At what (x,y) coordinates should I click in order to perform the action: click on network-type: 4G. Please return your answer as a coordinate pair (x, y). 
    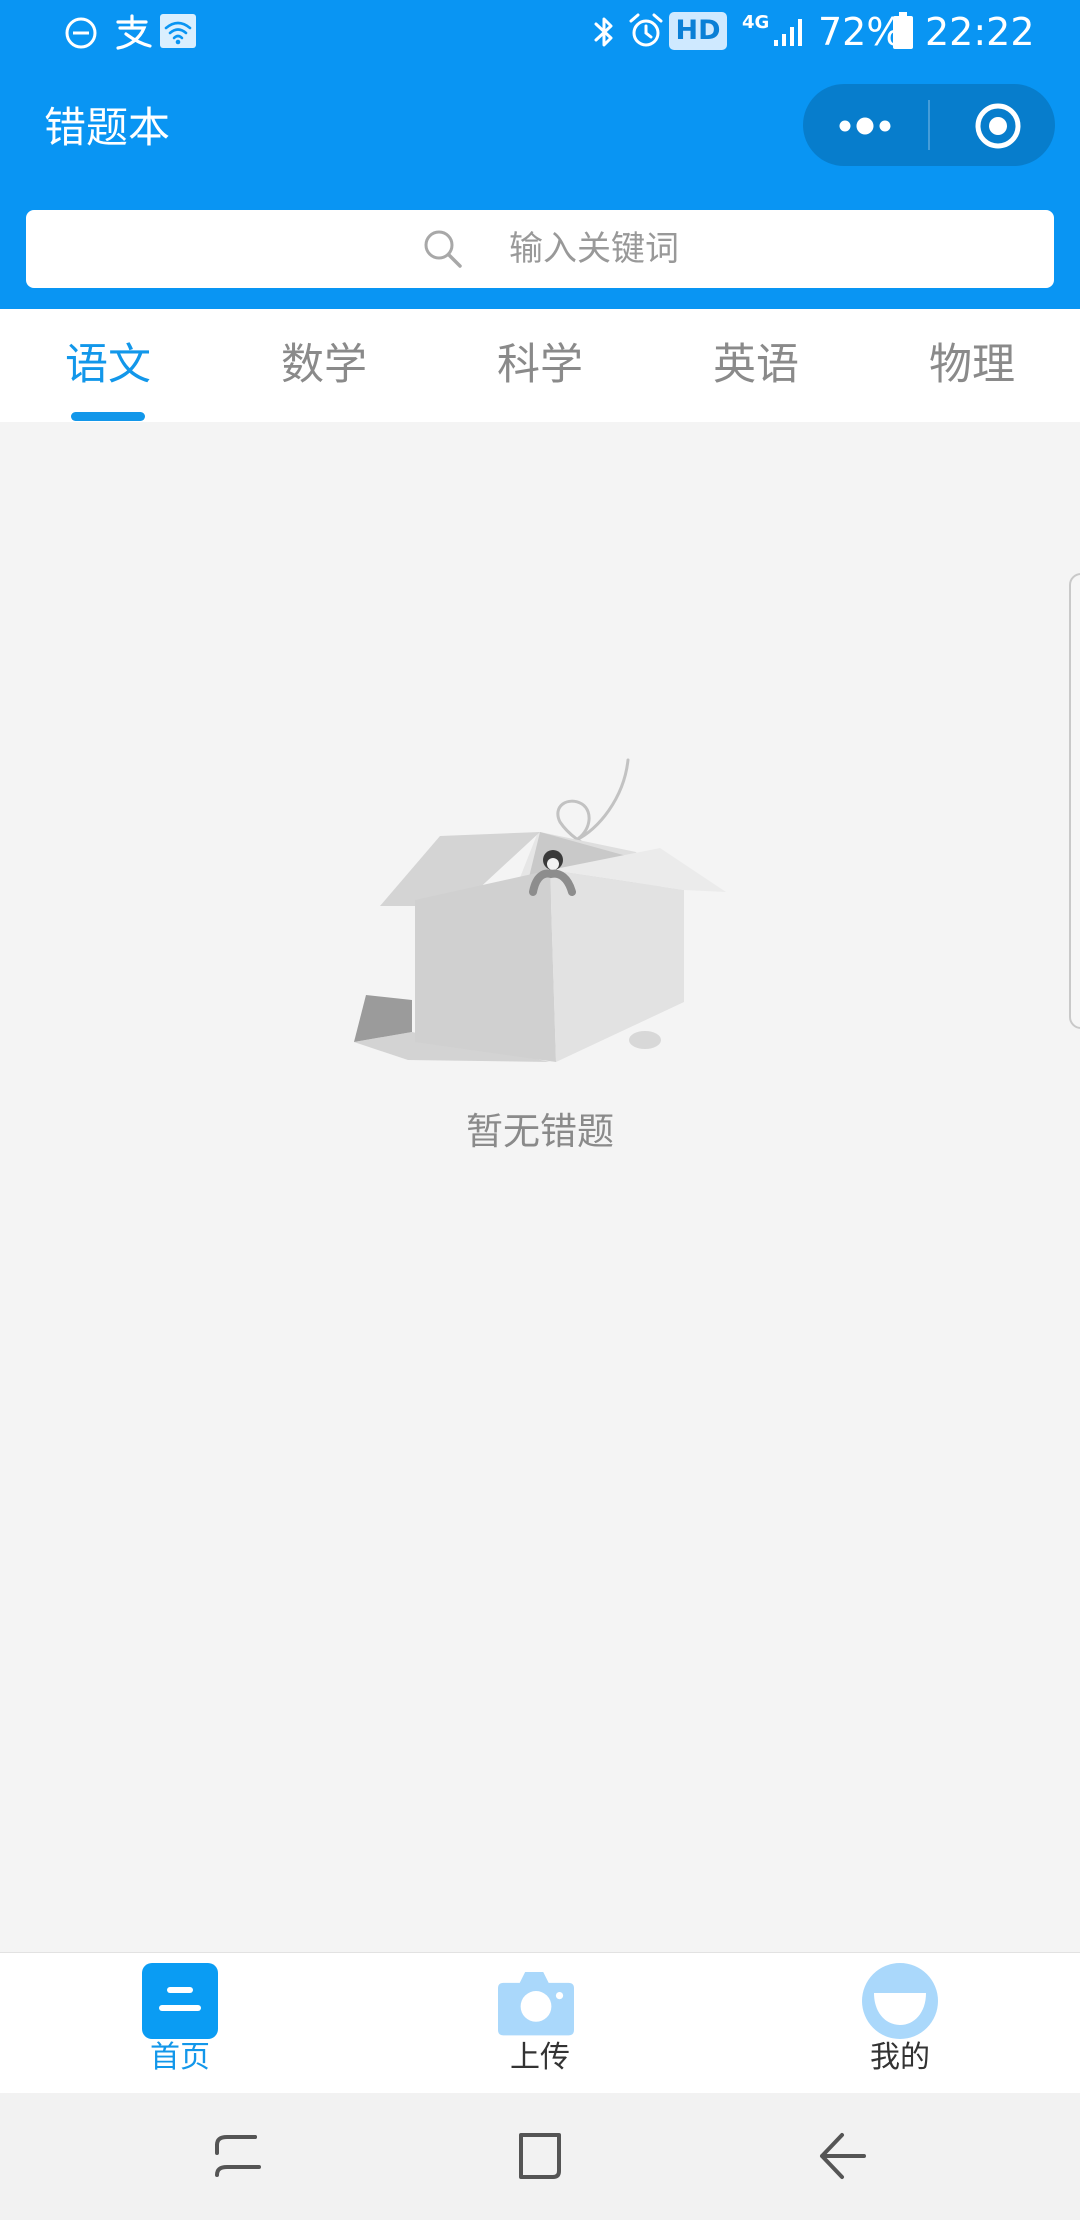
    Looking at the image, I should click on (756, 22).